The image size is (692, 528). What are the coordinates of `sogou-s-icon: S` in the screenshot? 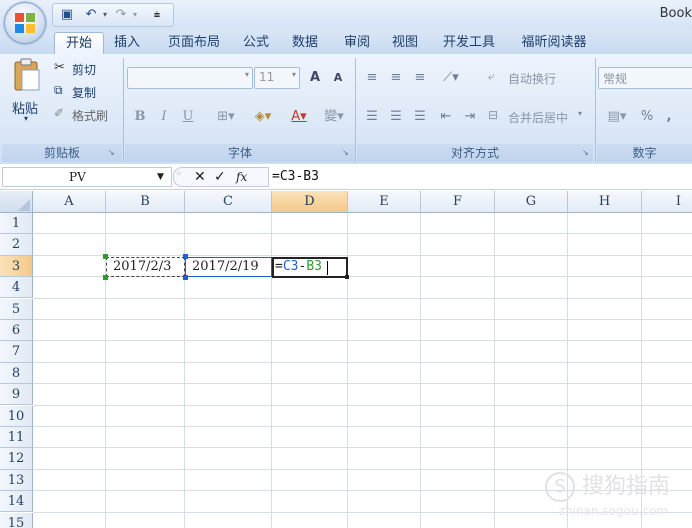 It's located at (559, 487).